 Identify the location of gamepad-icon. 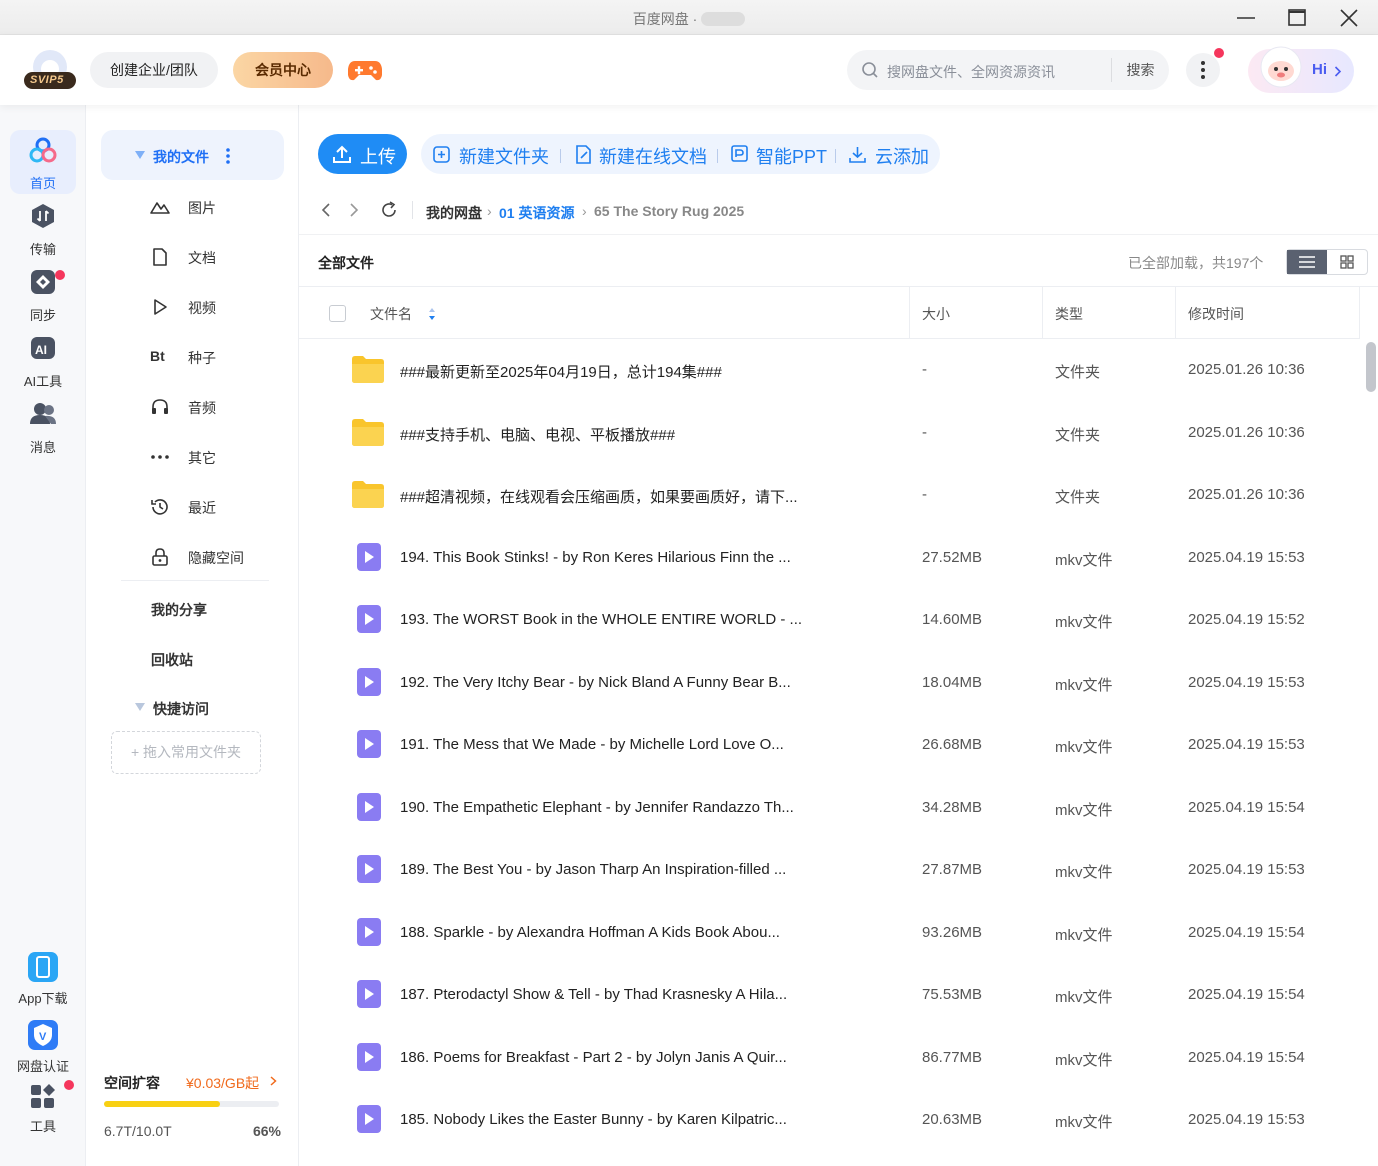
(365, 70).